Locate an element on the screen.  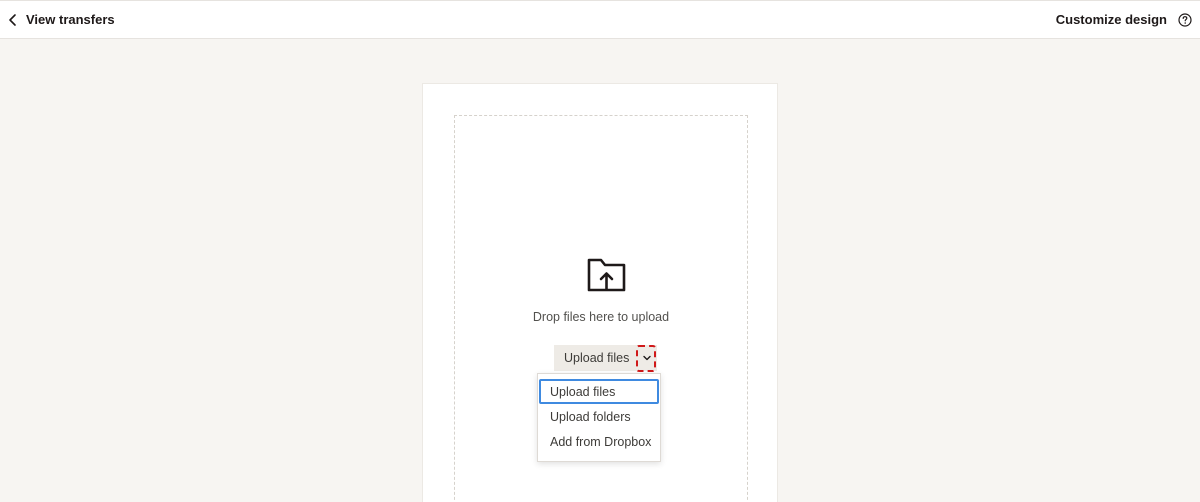
upload-options-toggle is located at coordinates (647, 358).